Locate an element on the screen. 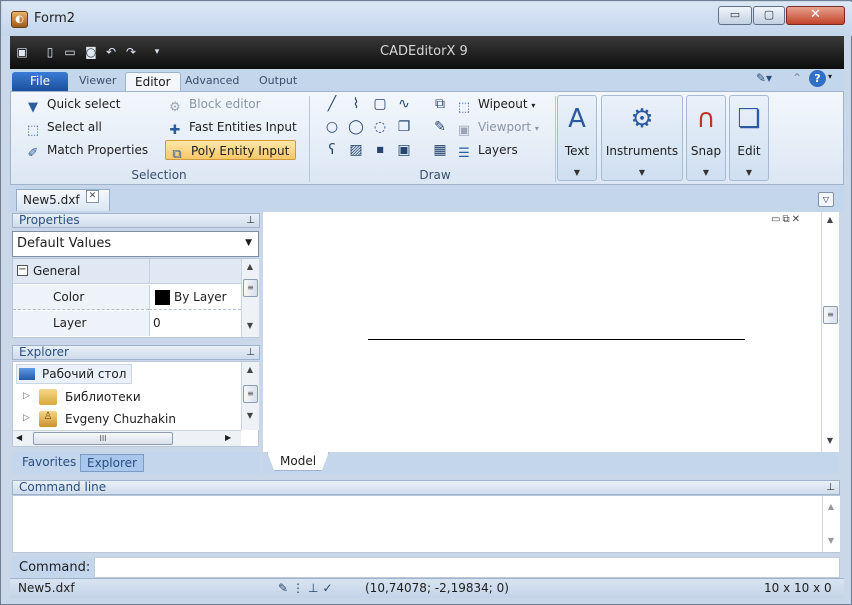  vertical-scrollbar: ▲ ▼ is located at coordinates (831, 524).